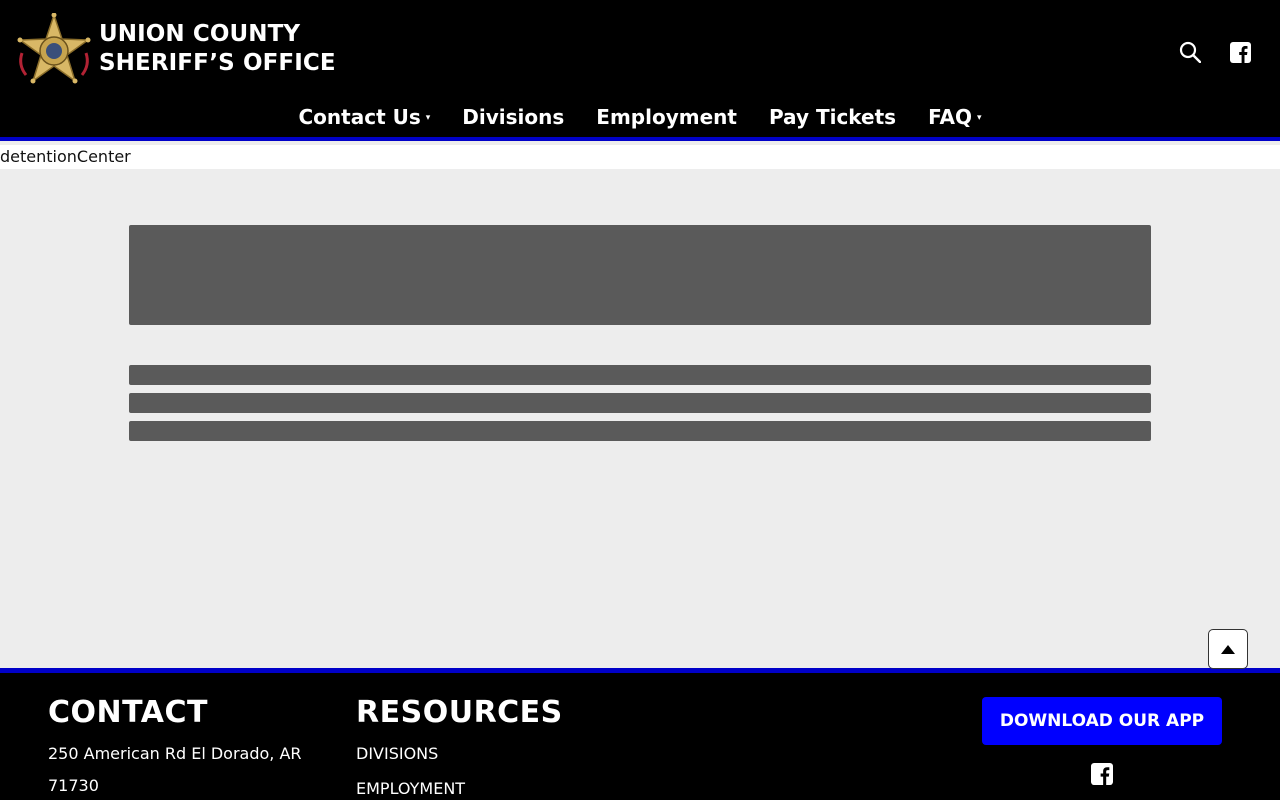  I want to click on nav-item-faq: FAQ ▾, so click(954, 117).